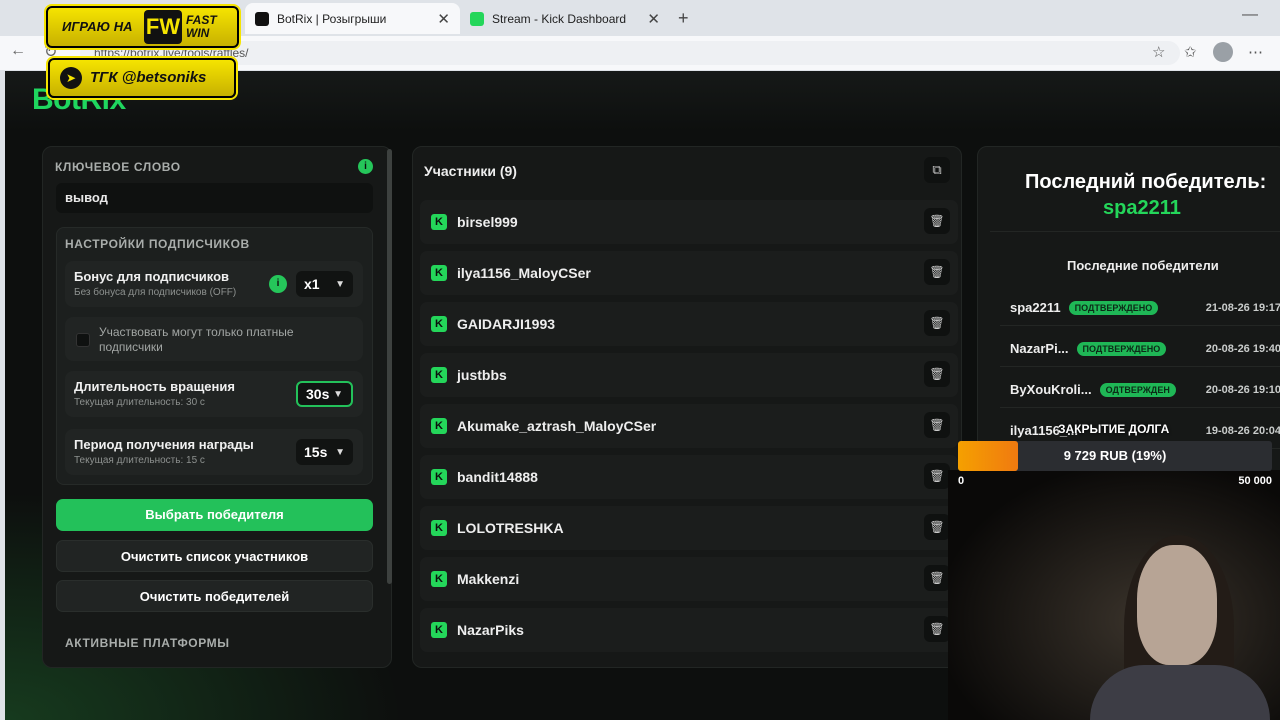  What do you see at coordinates (1242, 348) in the screenshot?
I see `winner-date: 20-08-26 19:40` at bounding box center [1242, 348].